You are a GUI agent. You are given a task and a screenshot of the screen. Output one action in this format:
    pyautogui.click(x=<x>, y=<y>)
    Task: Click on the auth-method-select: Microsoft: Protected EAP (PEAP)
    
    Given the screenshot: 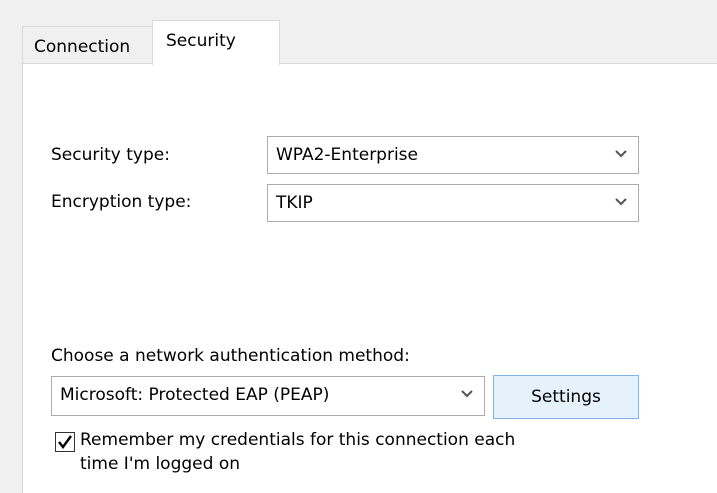 What is the action you would take?
    pyautogui.click(x=268, y=396)
    